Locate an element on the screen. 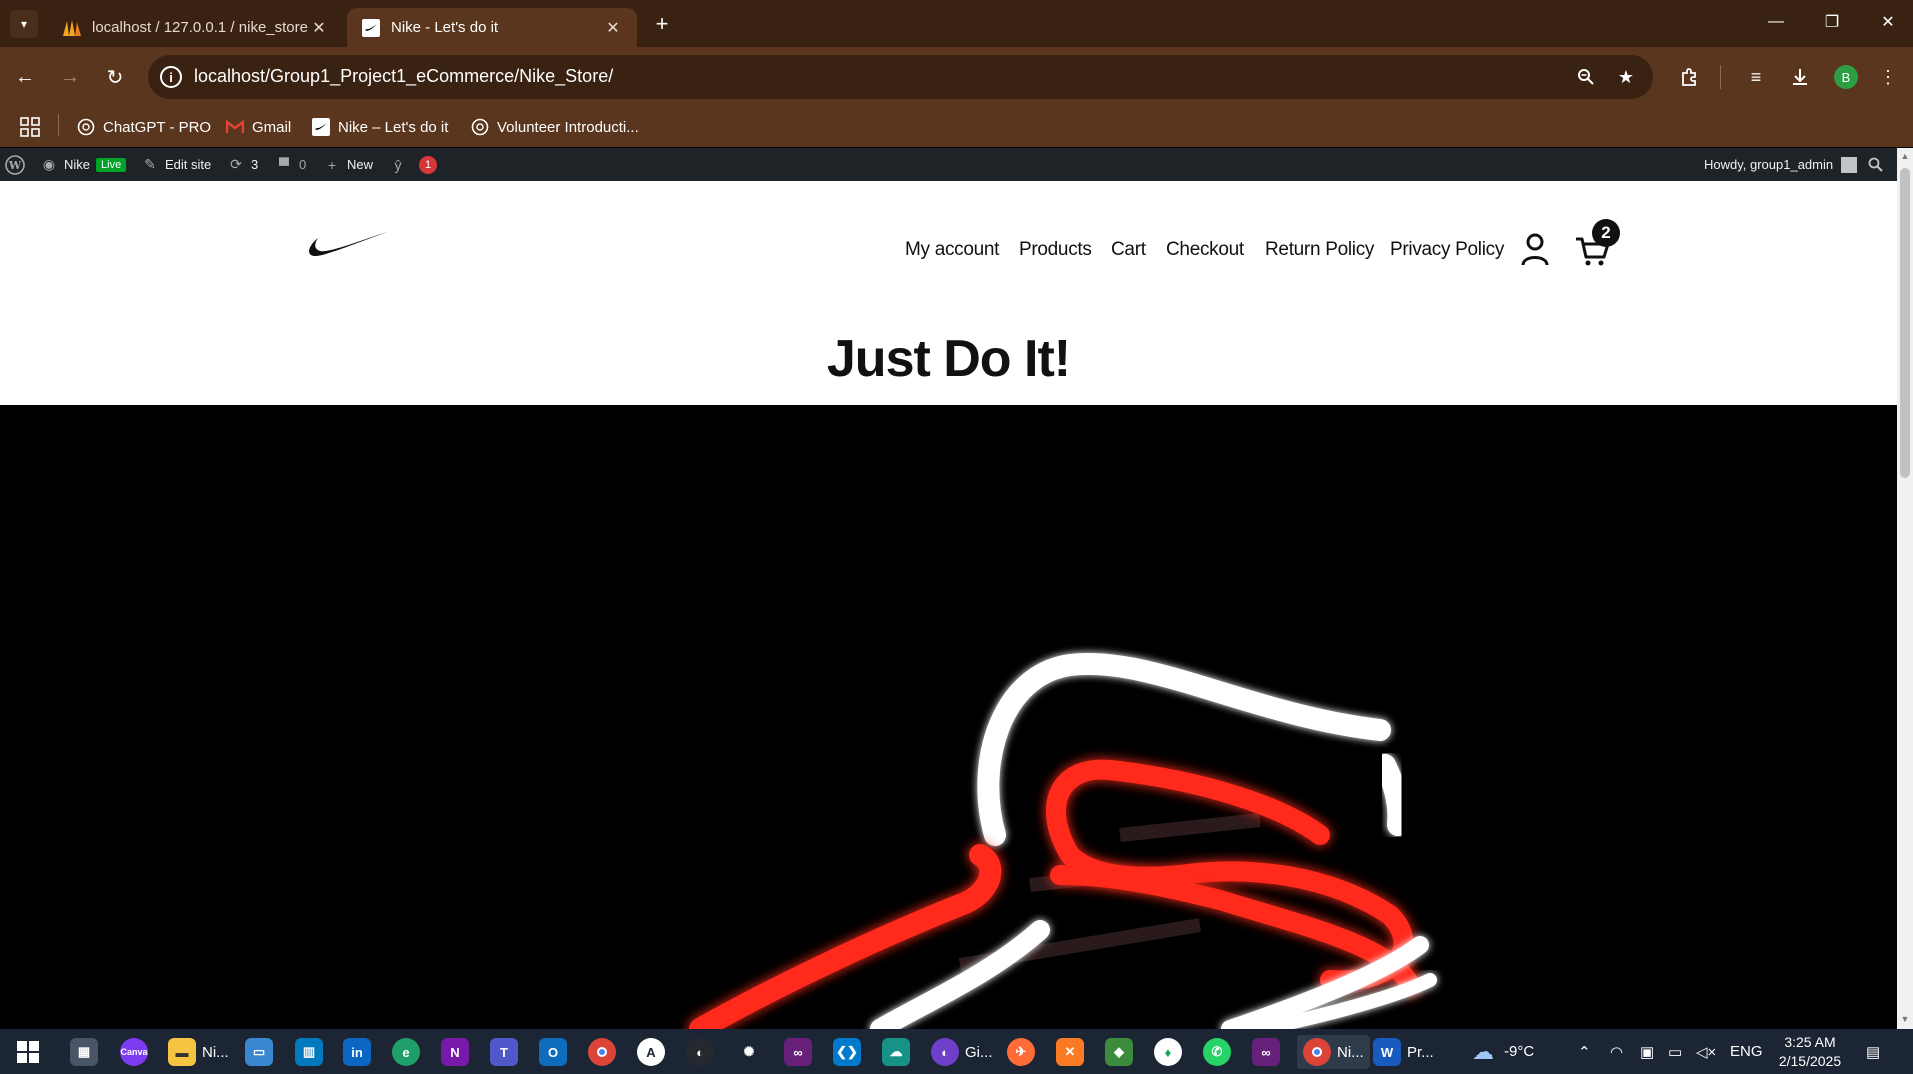  taskbar-whatsapp: ✆ is located at coordinates (1217, 1052).